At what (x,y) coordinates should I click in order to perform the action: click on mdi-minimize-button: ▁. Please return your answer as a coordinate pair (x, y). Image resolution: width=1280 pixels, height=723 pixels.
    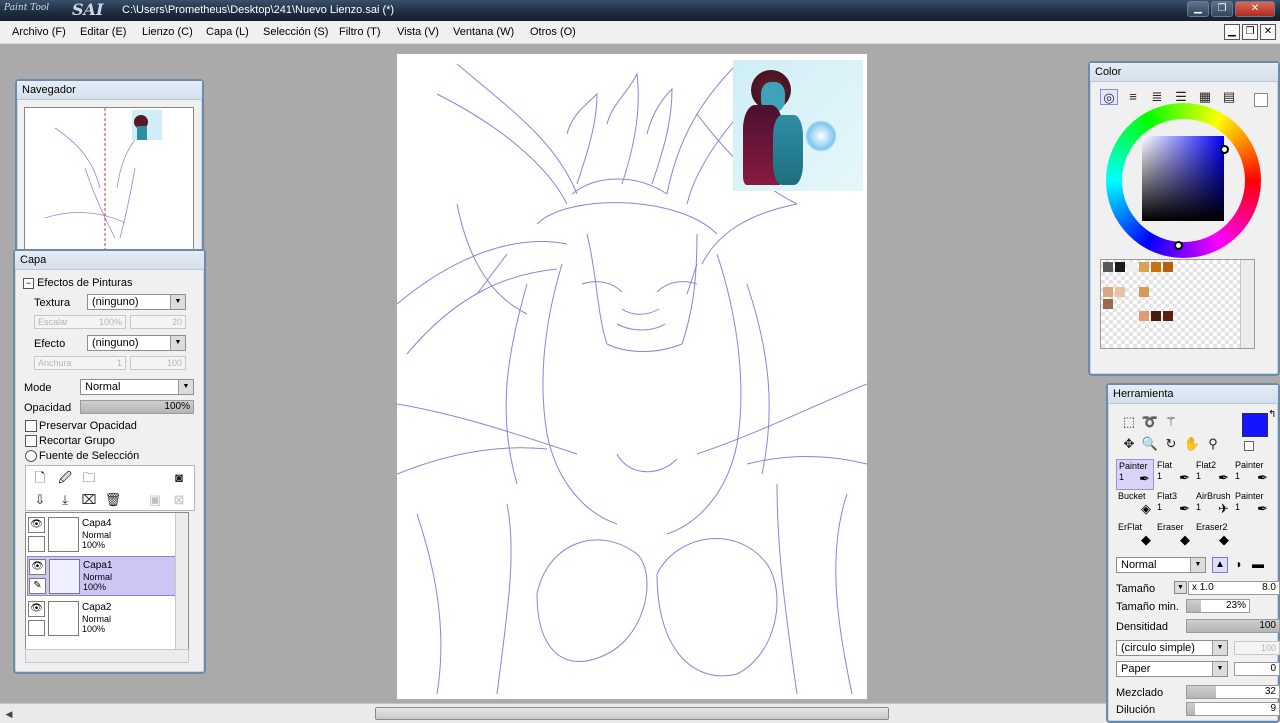
    Looking at the image, I should click on (1232, 32).